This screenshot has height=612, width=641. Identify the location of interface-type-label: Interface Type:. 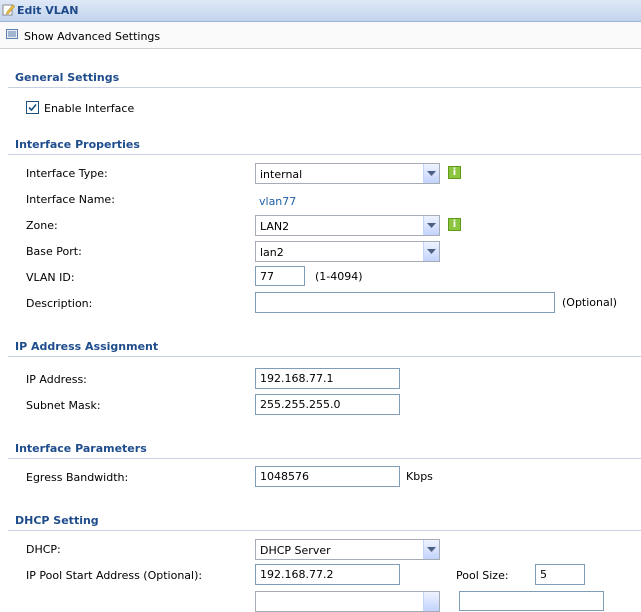
(67, 173).